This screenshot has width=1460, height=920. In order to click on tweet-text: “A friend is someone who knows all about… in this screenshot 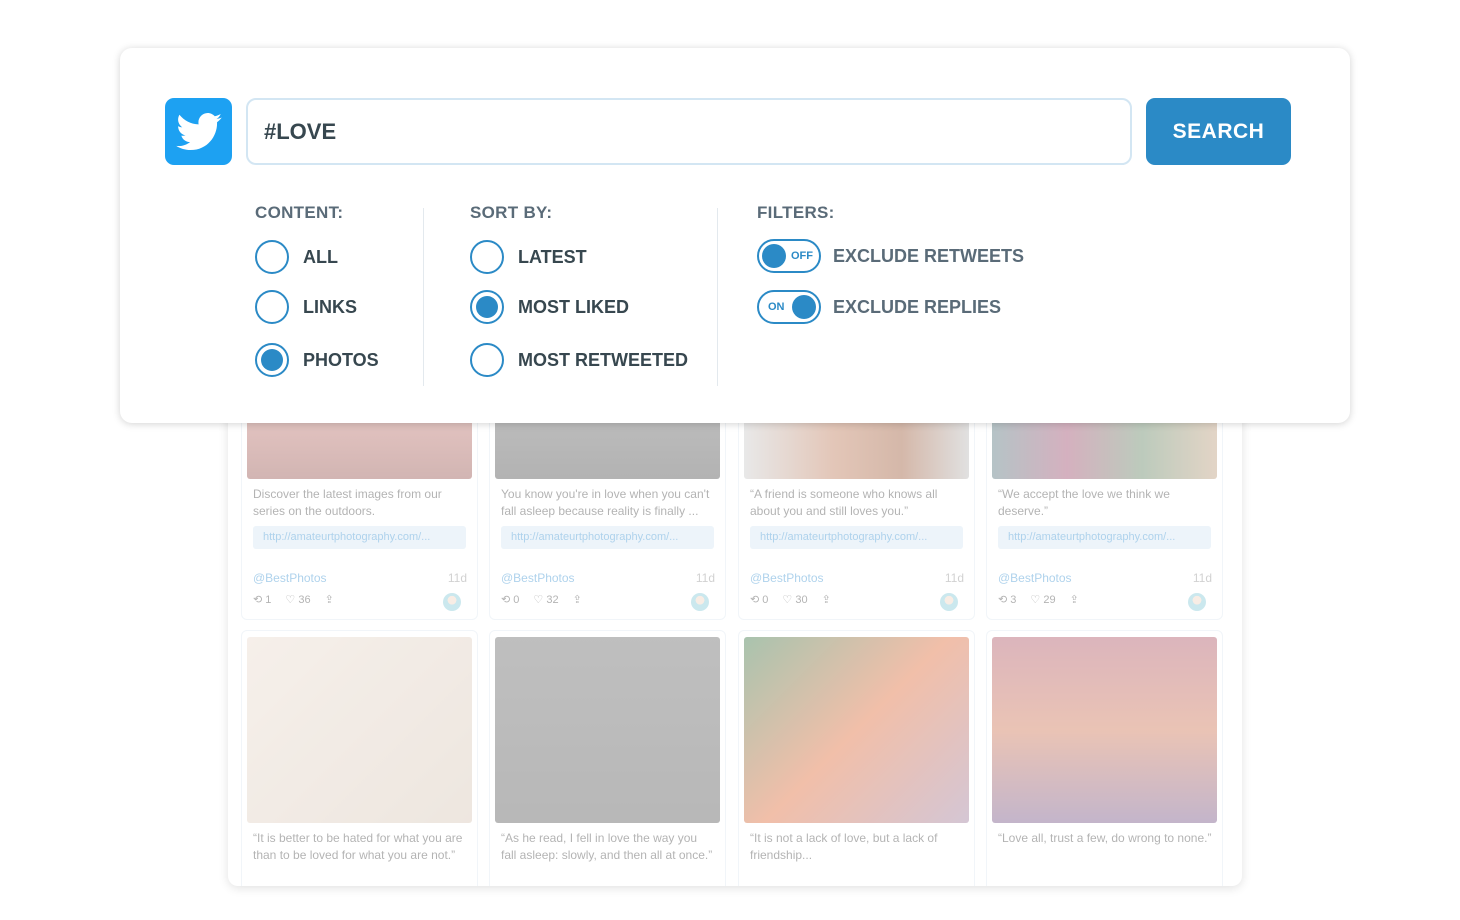, I will do `click(844, 502)`.